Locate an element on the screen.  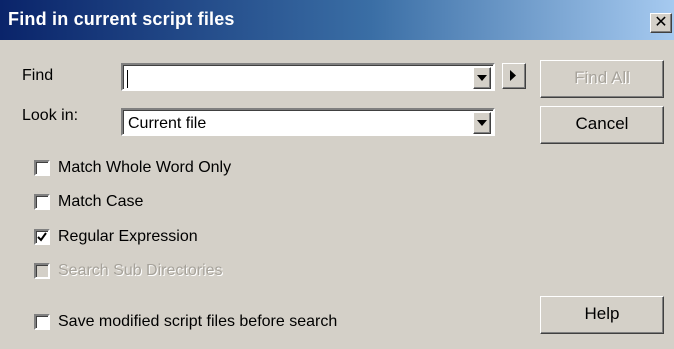
save-modified-label: Save modified script files before search is located at coordinates (198, 321).